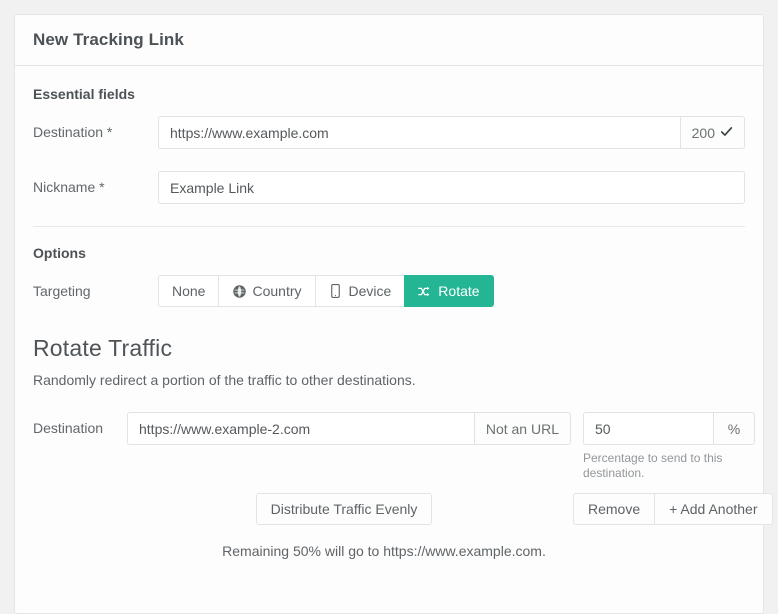  I want to click on nickname-input, so click(451, 187).